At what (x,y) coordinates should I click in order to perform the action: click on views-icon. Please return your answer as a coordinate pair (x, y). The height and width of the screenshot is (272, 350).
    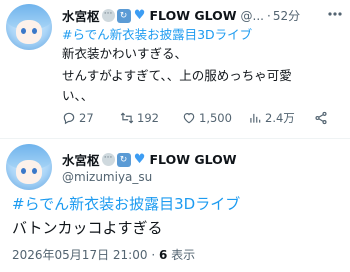
    Looking at the image, I should click on (255, 118).